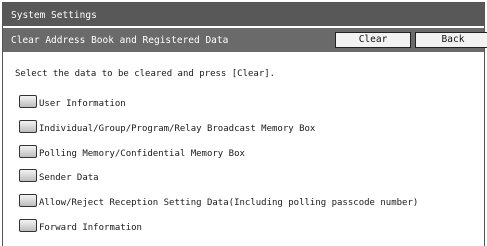 The height and width of the screenshot is (246, 487). I want to click on window-title: System Settings, so click(54, 15).